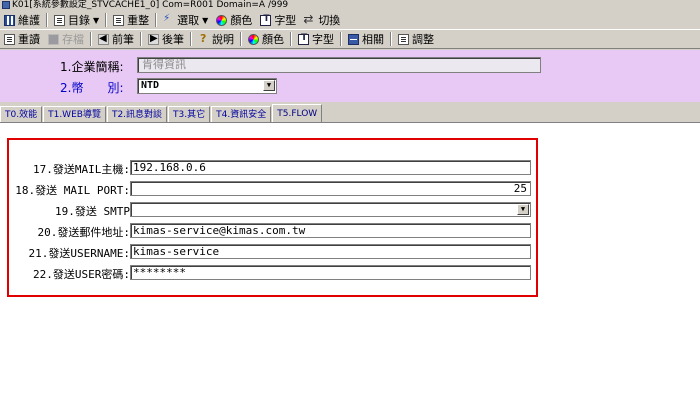 The height and width of the screenshot is (403, 700). Describe the element at coordinates (189, 114) in the screenshot. I see `tab-other: T3.其它` at that location.